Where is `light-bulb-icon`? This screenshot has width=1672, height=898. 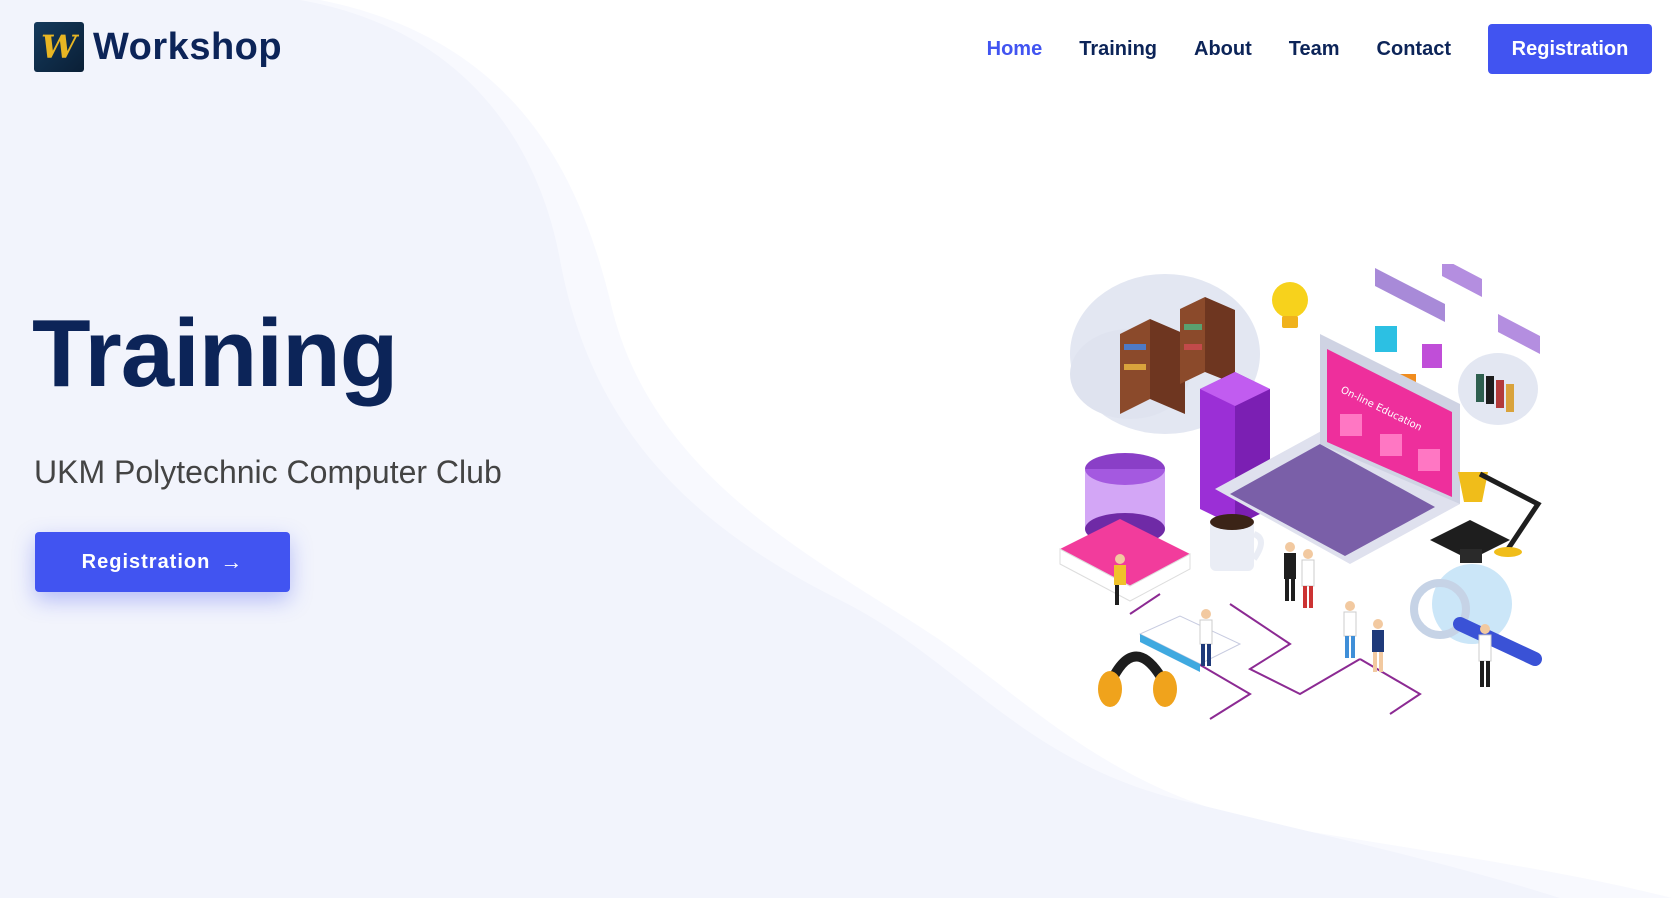 light-bulb-icon is located at coordinates (1290, 305).